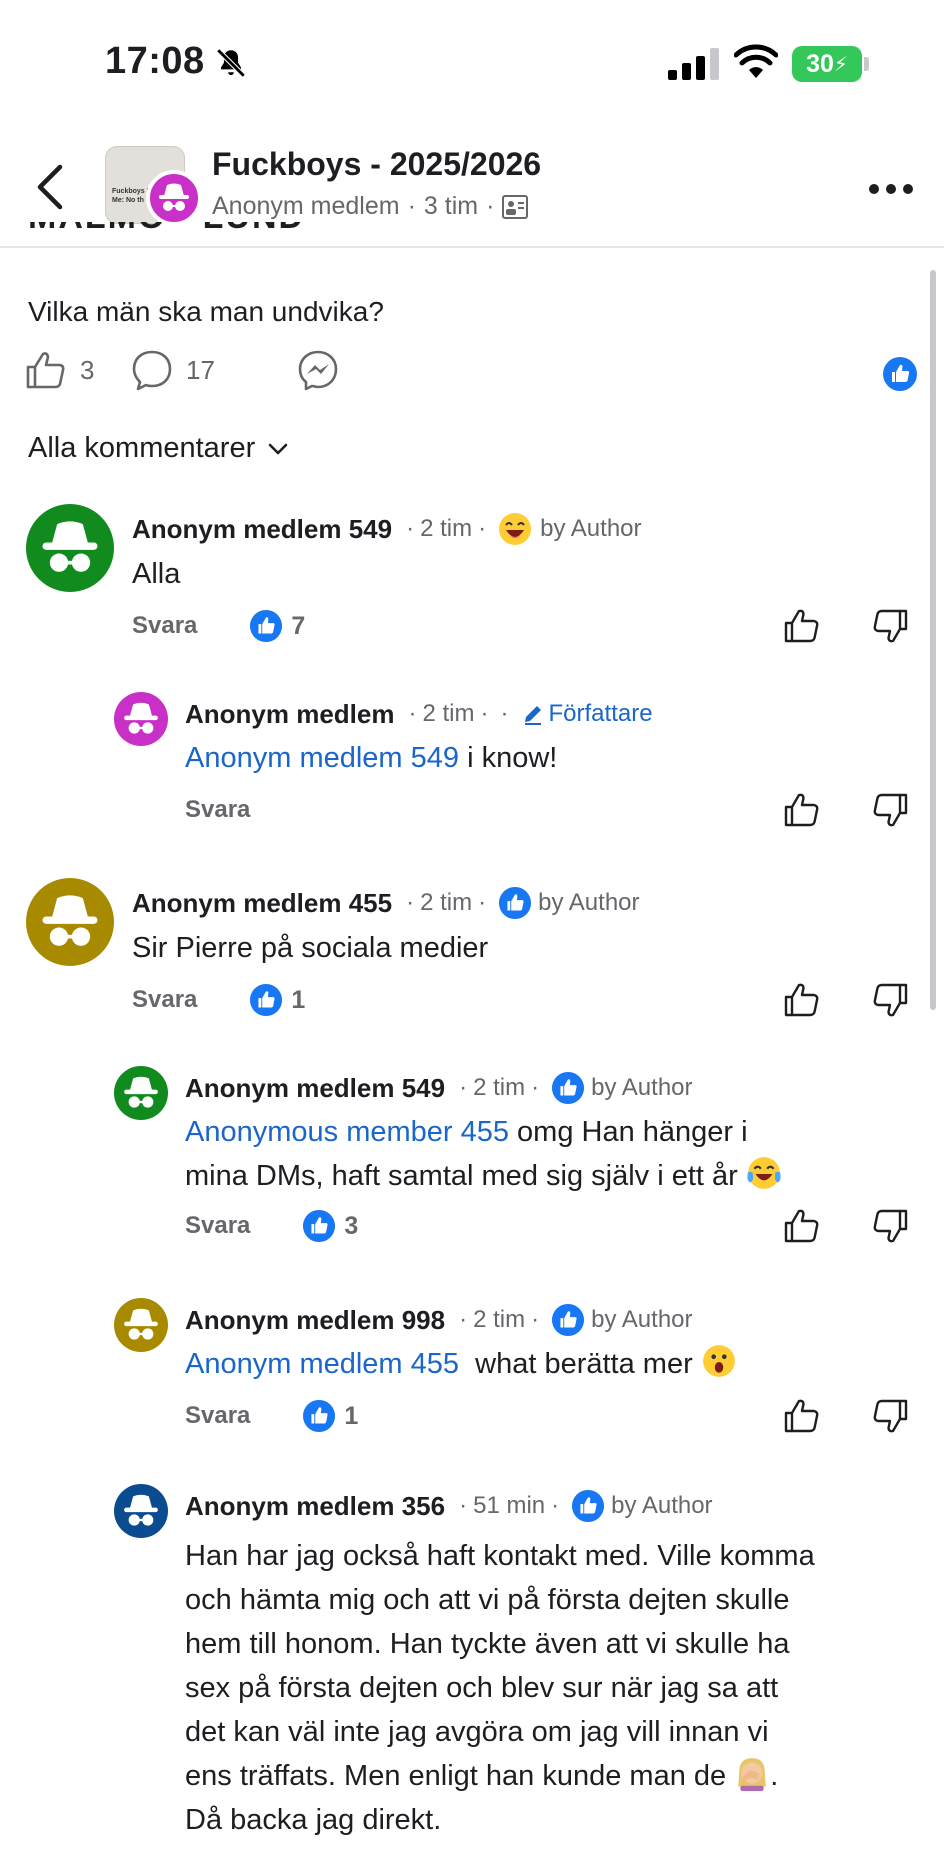 The width and height of the screenshot is (944, 1863). I want to click on wifi-icon, so click(756, 61).